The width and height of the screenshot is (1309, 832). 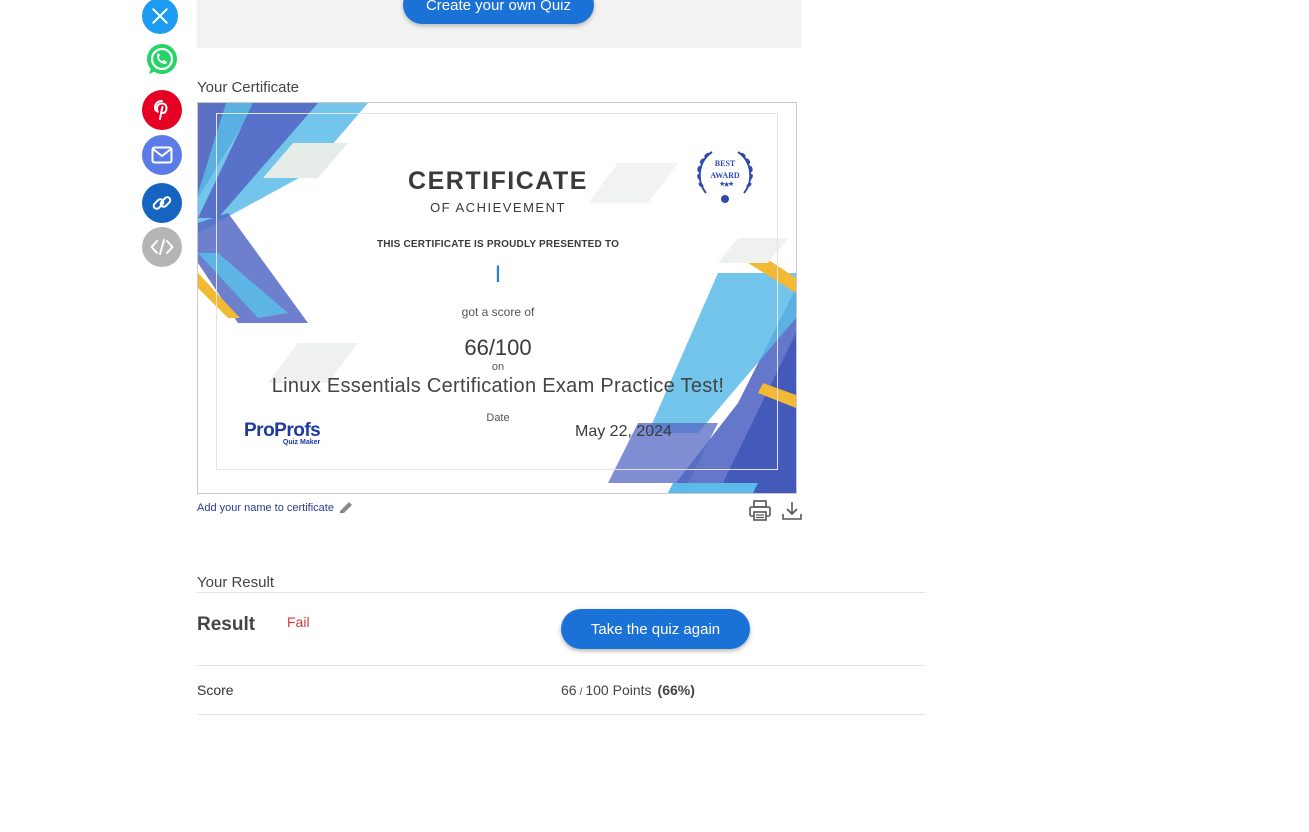 I want to click on certificate-on-label: on, so click(x=498, y=367).